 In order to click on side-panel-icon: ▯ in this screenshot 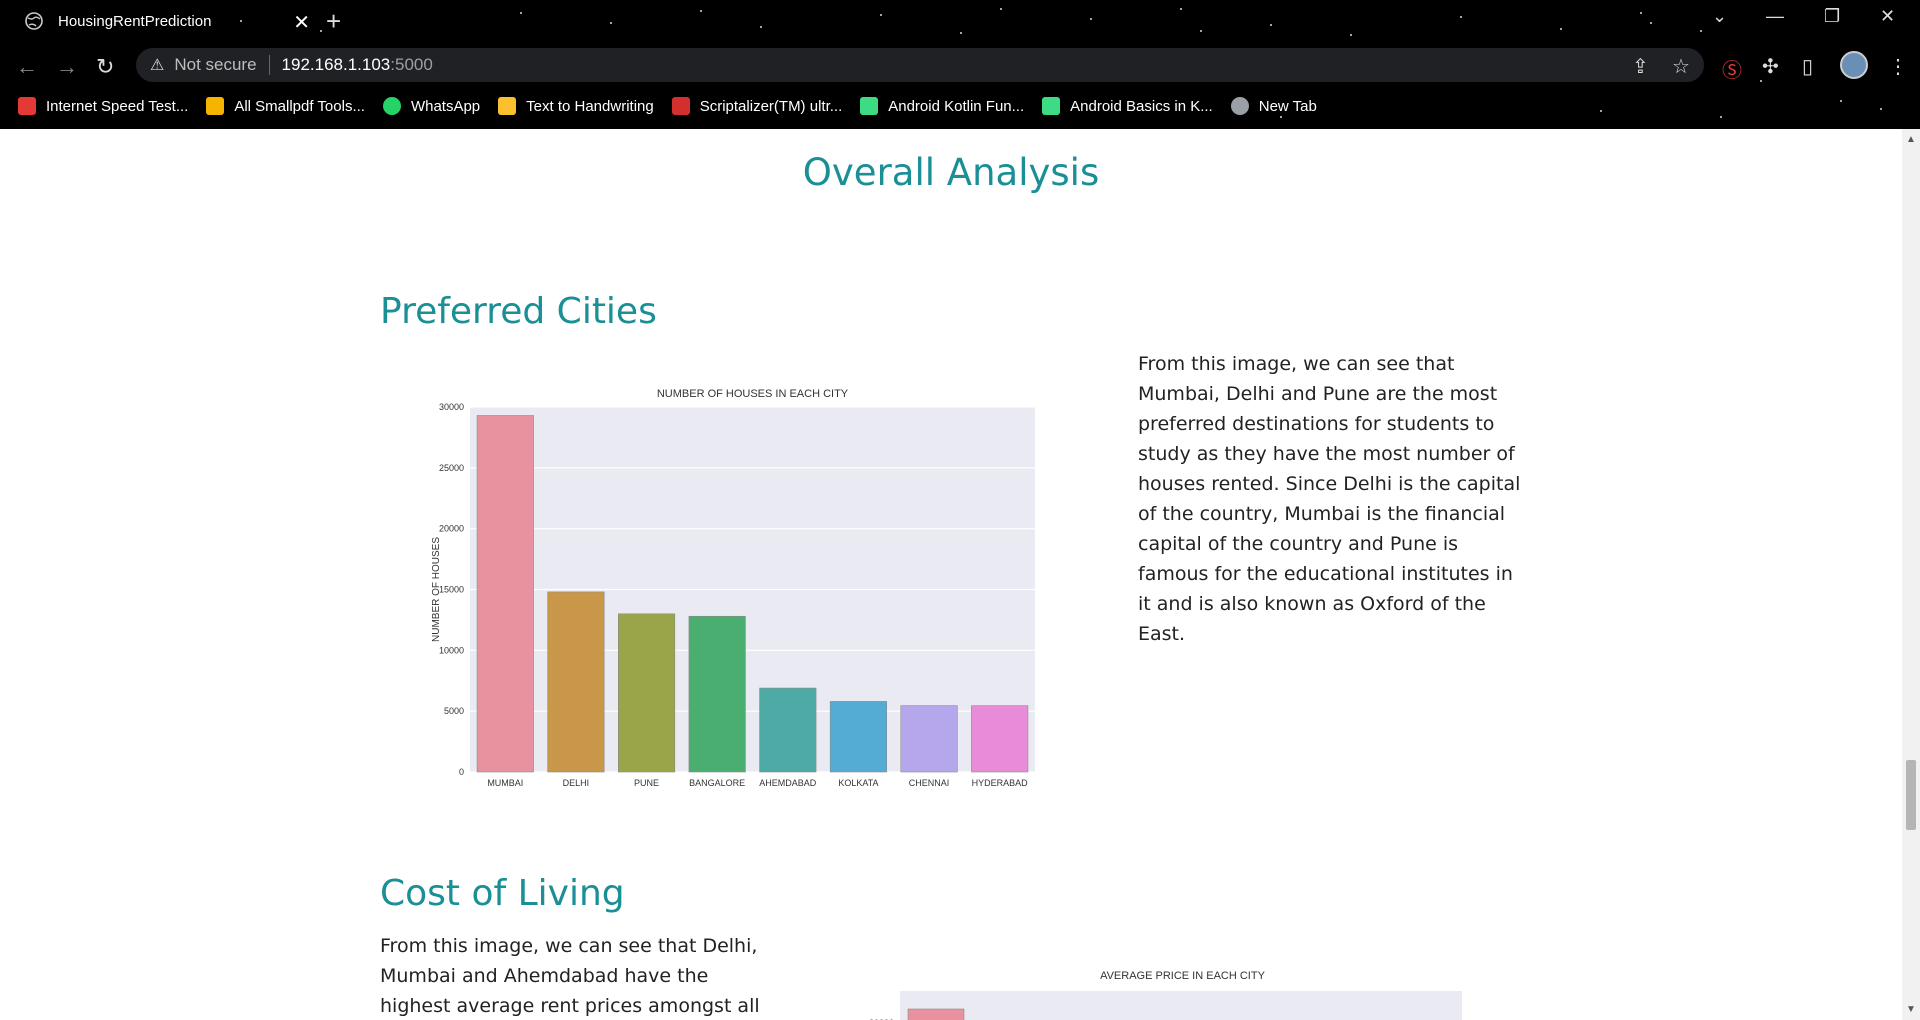, I will do `click(1807, 66)`.